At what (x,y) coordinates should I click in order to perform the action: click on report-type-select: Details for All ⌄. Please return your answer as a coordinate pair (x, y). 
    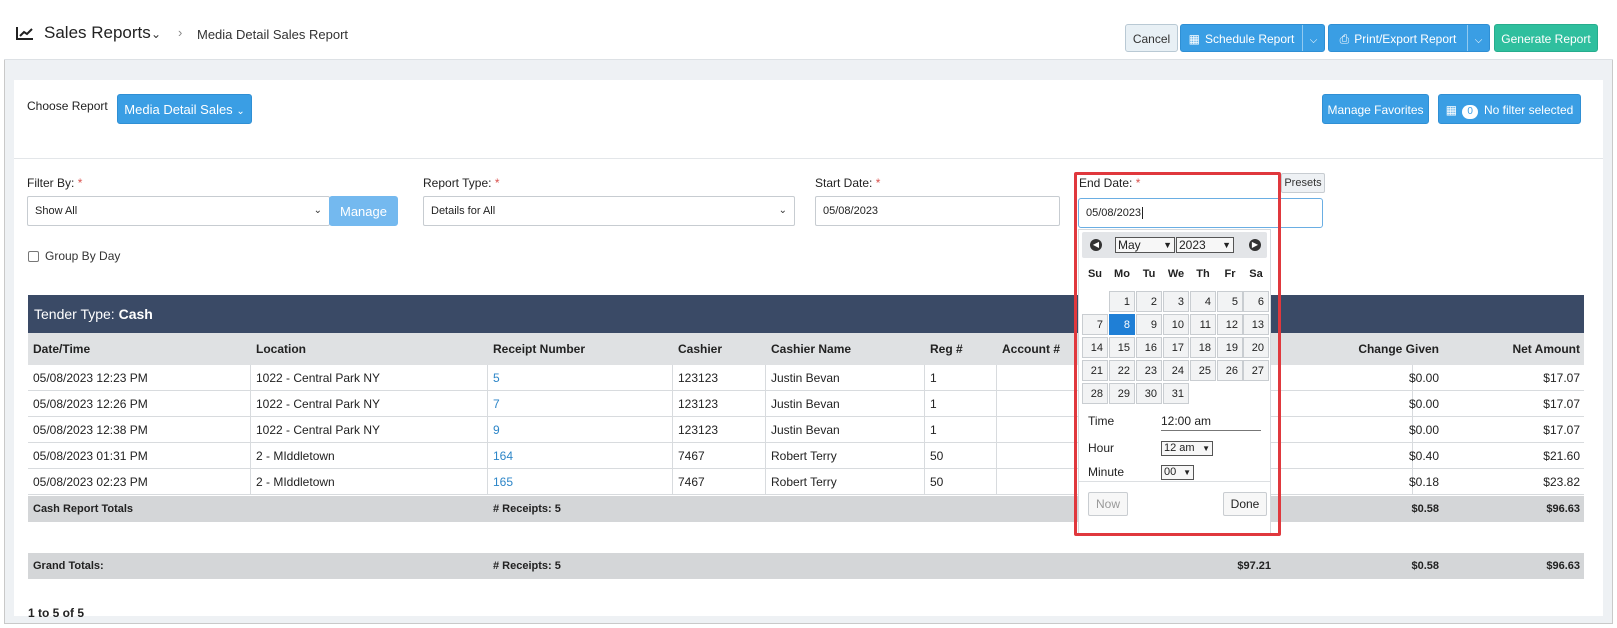
    Looking at the image, I should click on (609, 211).